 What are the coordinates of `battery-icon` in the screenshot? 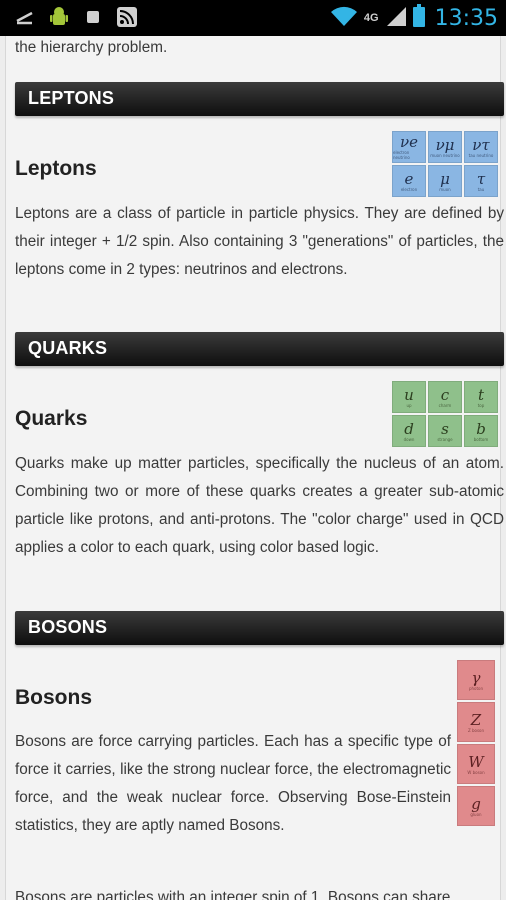 It's located at (418, 18).